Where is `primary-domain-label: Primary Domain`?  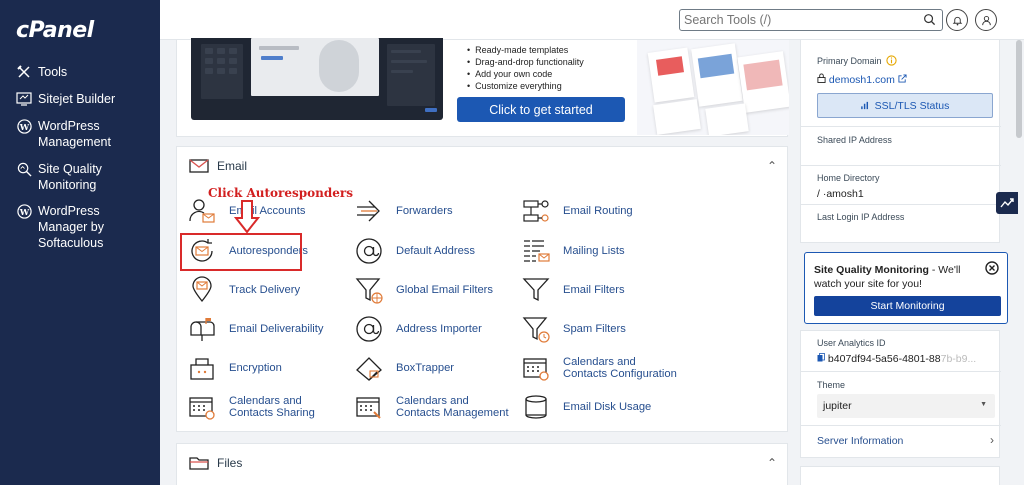 primary-domain-label: Primary Domain is located at coordinates (857, 60).